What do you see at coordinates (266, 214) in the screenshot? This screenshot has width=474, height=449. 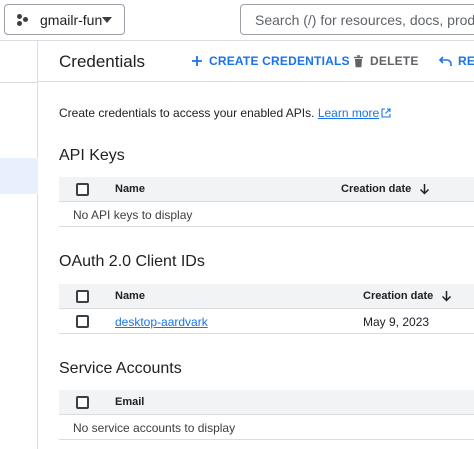 I see `table-row: No API keys to display` at bounding box center [266, 214].